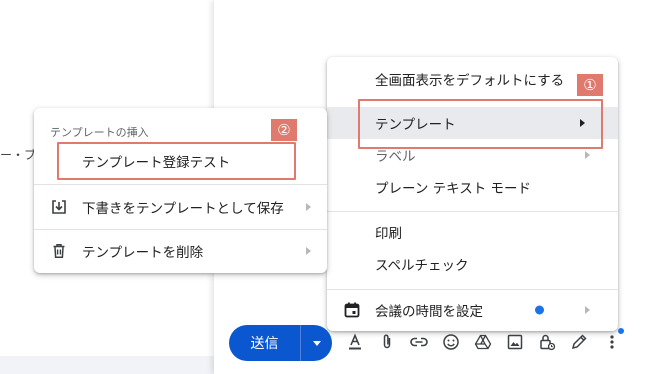  I want to click on callout-badge-1: ①, so click(590, 85).